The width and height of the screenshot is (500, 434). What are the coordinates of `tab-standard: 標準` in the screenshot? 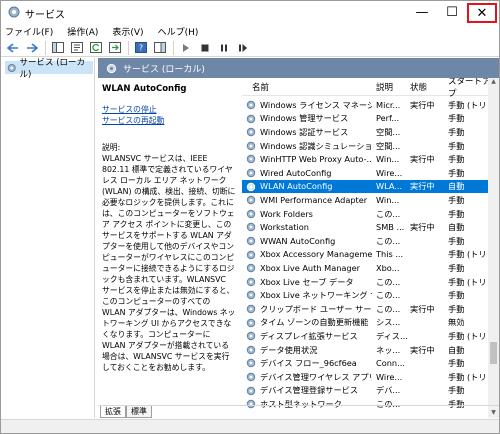 It's located at (139, 412).